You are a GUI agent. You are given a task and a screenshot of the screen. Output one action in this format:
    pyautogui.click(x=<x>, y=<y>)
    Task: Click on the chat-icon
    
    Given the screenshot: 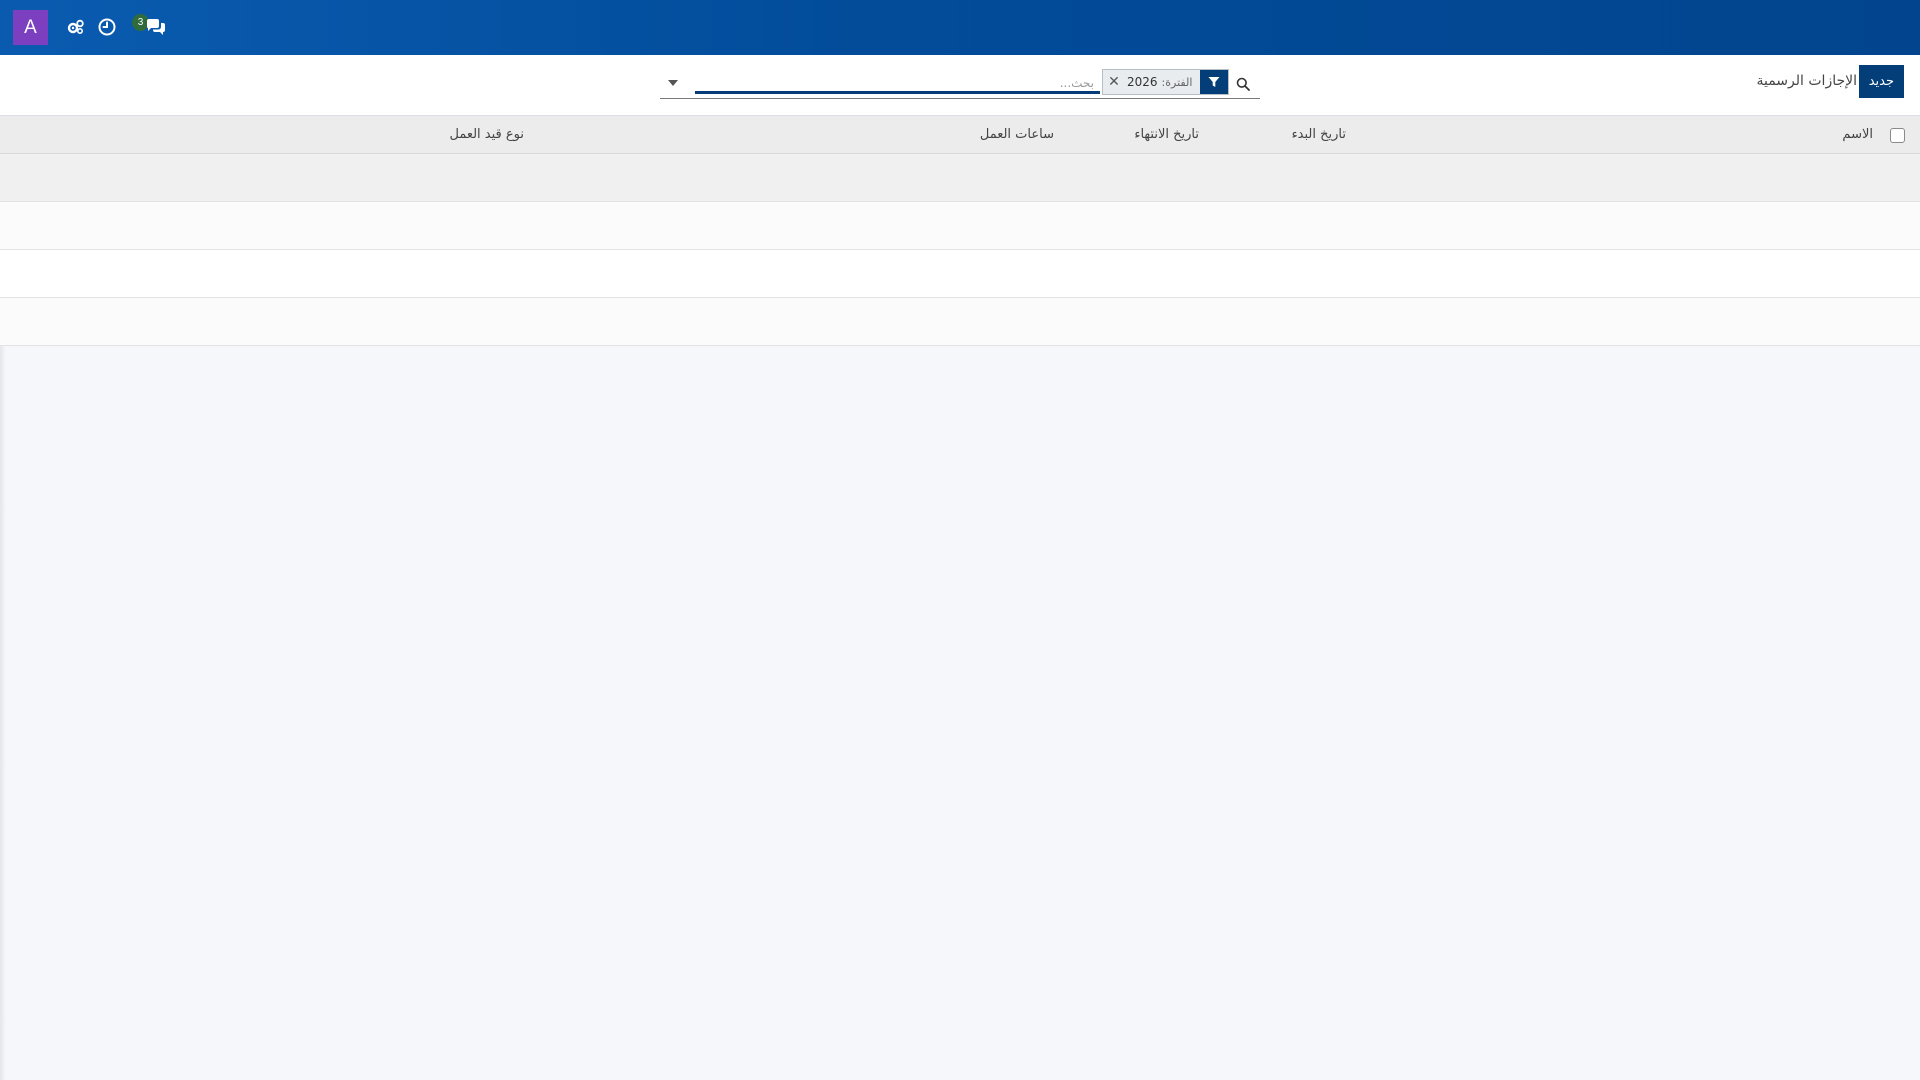 What is the action you would take?
    pyautogui.click(x=156, y=27)
    